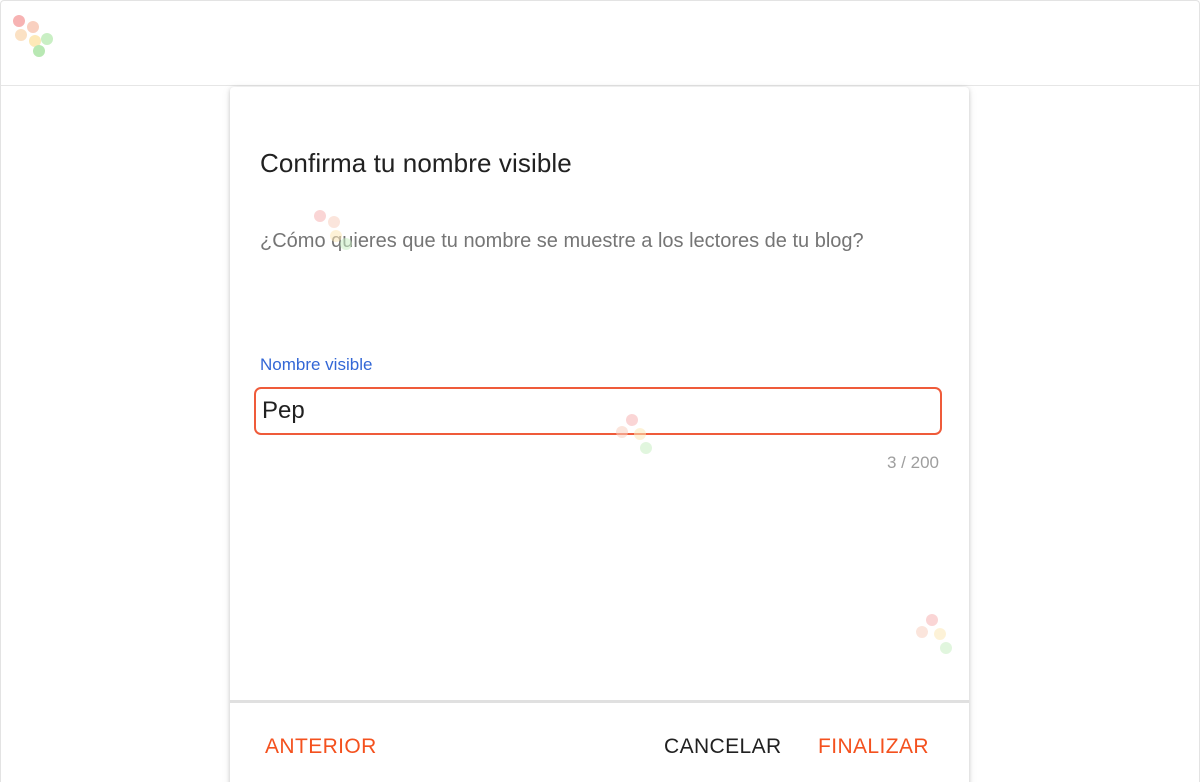  What do you see at coordinates (321, 747) in the screenshot?
I see `previous-button: ANTERIOR` at bounding box center [321, 747].